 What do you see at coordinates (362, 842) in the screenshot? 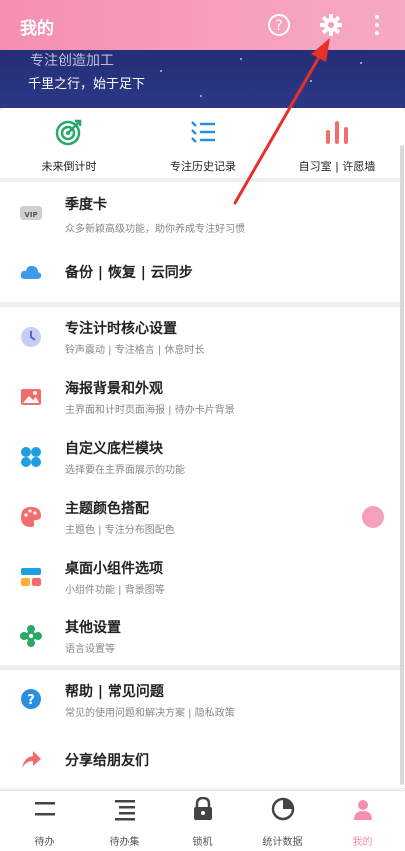
I see `nav-label: 我的` at bounding box center [362, 842].